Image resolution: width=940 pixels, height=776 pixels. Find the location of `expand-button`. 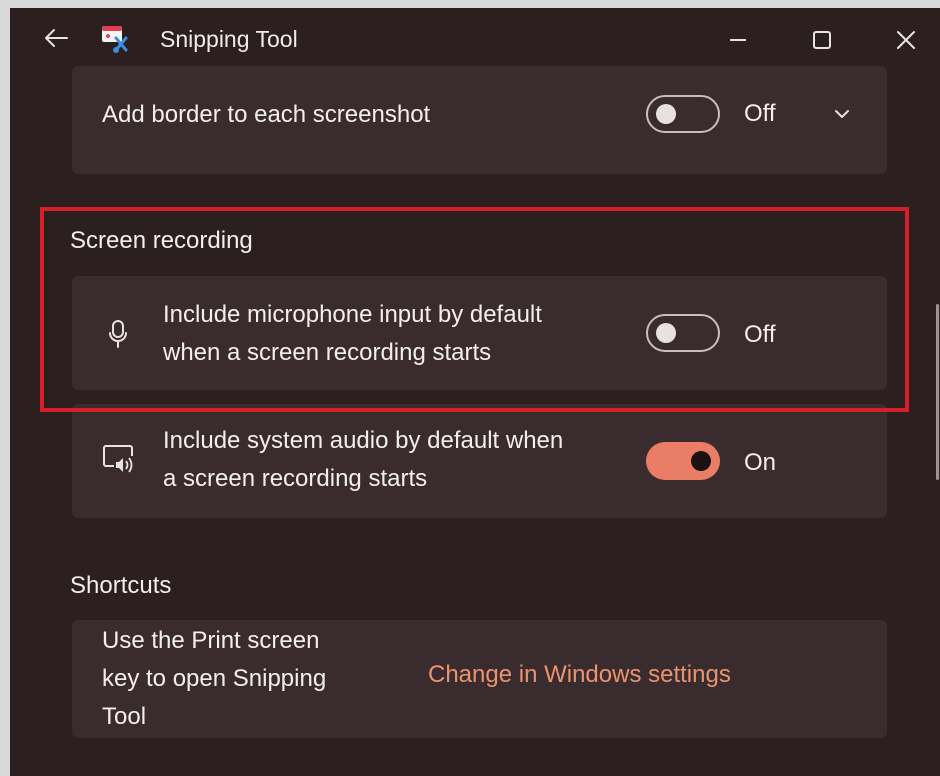

expand-button is located at coordinates (842, 114).